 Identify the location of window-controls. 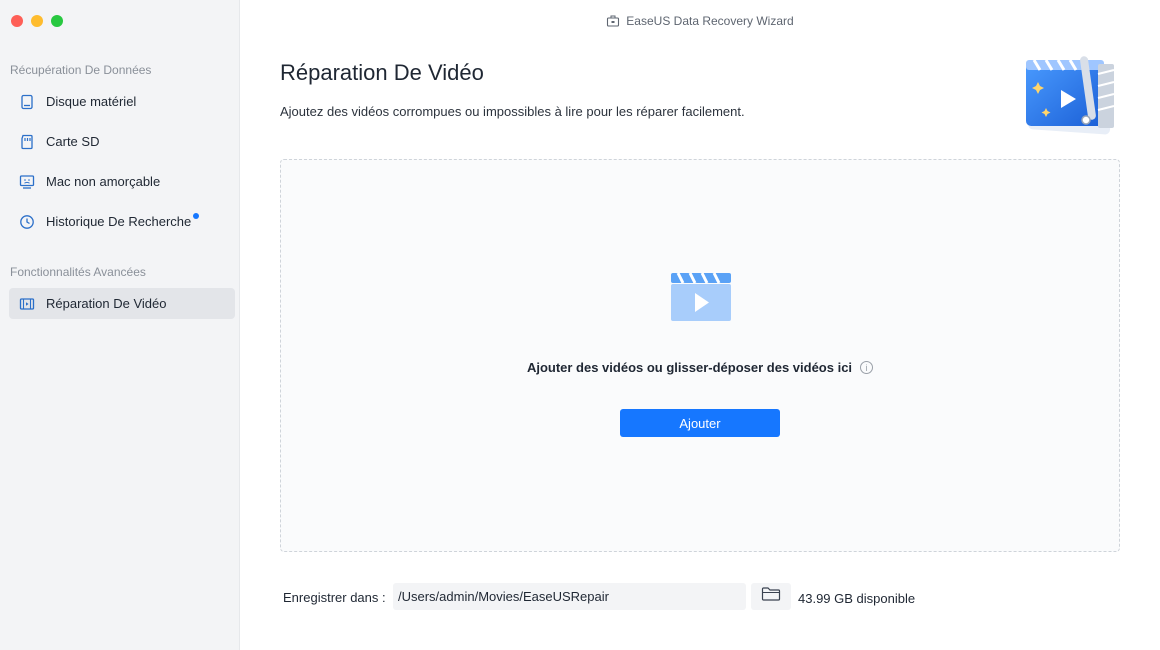
(37, 21).